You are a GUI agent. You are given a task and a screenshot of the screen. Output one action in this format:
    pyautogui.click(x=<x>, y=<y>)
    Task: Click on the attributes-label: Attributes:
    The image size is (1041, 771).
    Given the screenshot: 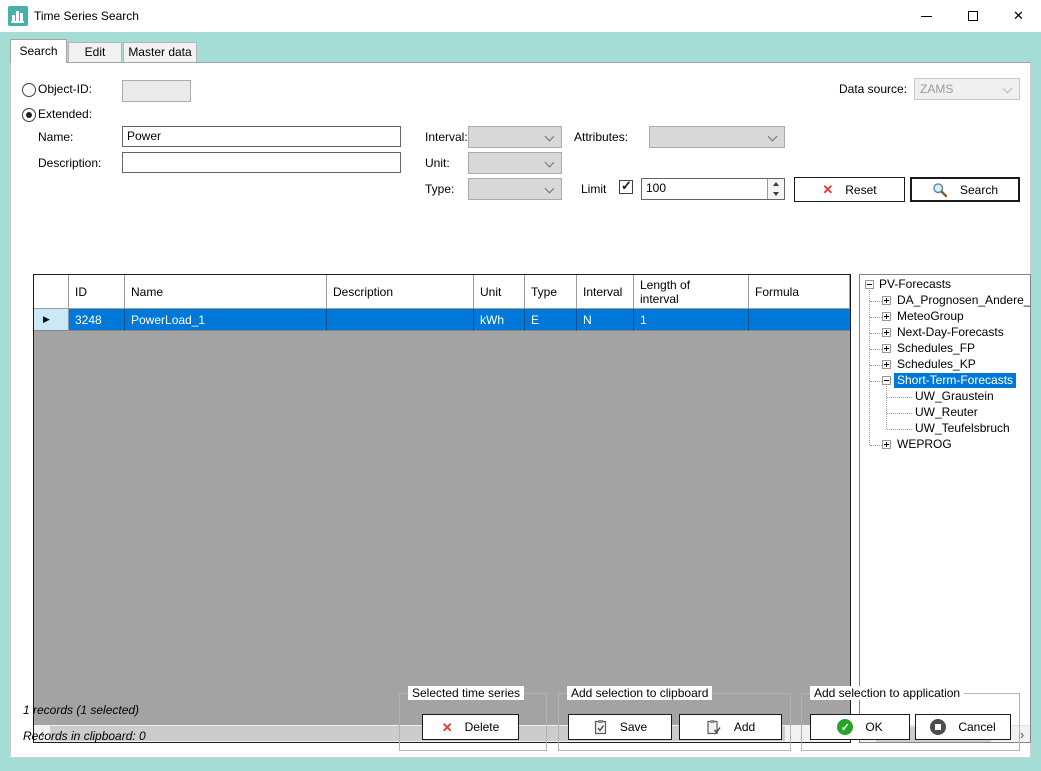 What is the action you would take?
    pyautogui.click(x=601, y=137)
    